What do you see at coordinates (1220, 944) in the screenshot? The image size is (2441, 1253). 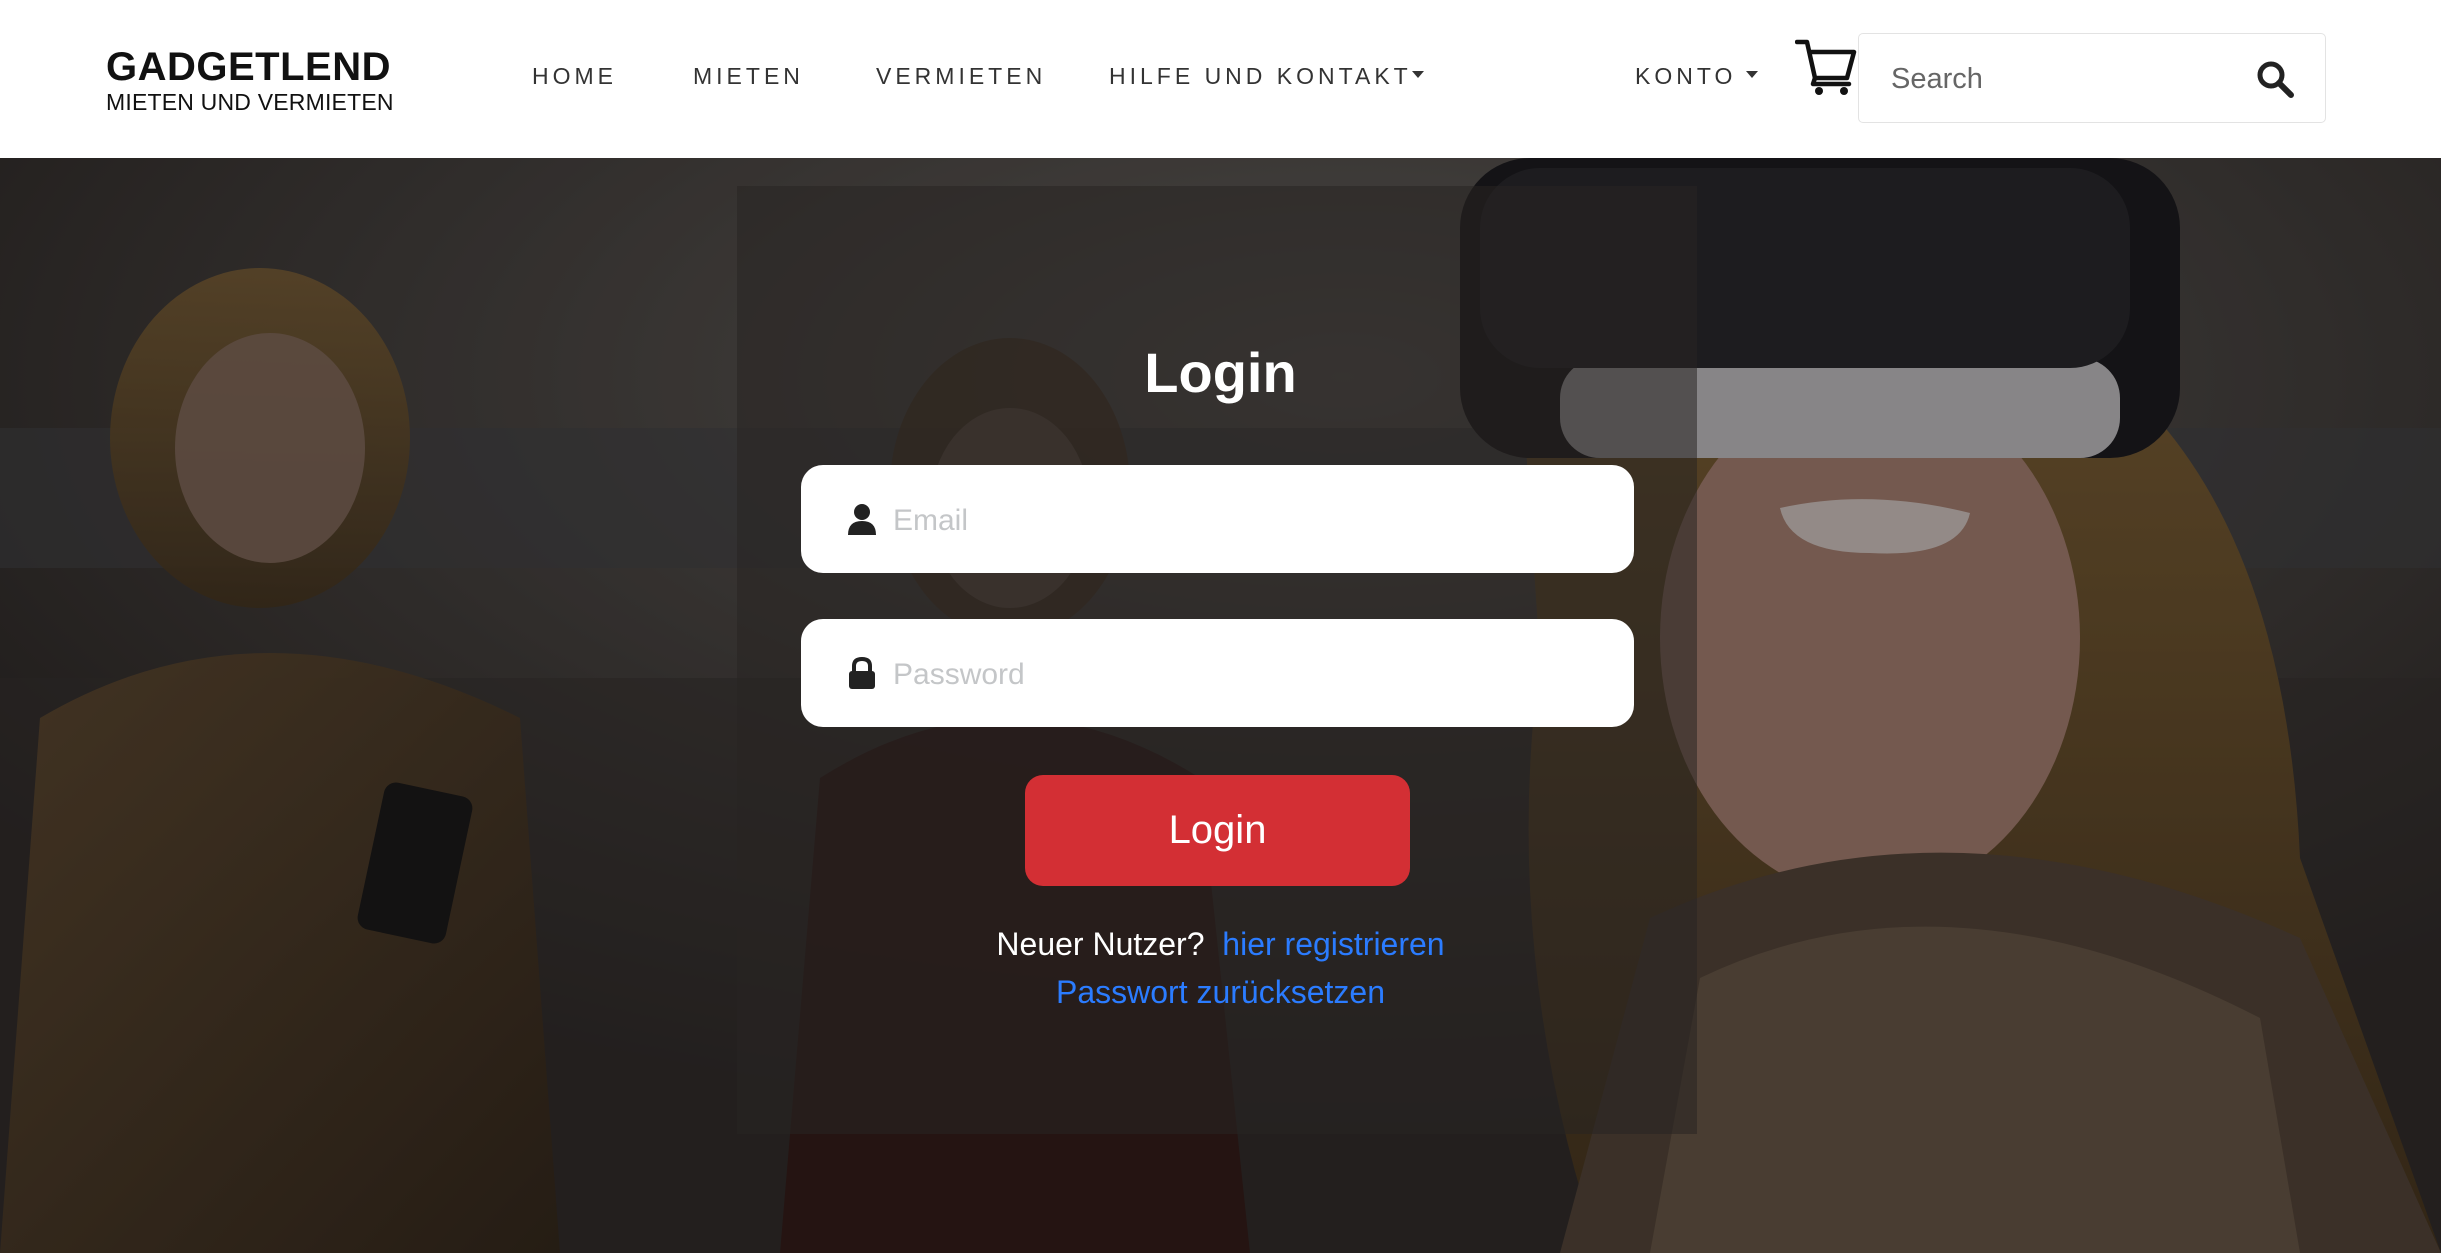 I see `register-prompt: Neuer Nutzer? hier registrieren` at bounding box center [1220, 944].